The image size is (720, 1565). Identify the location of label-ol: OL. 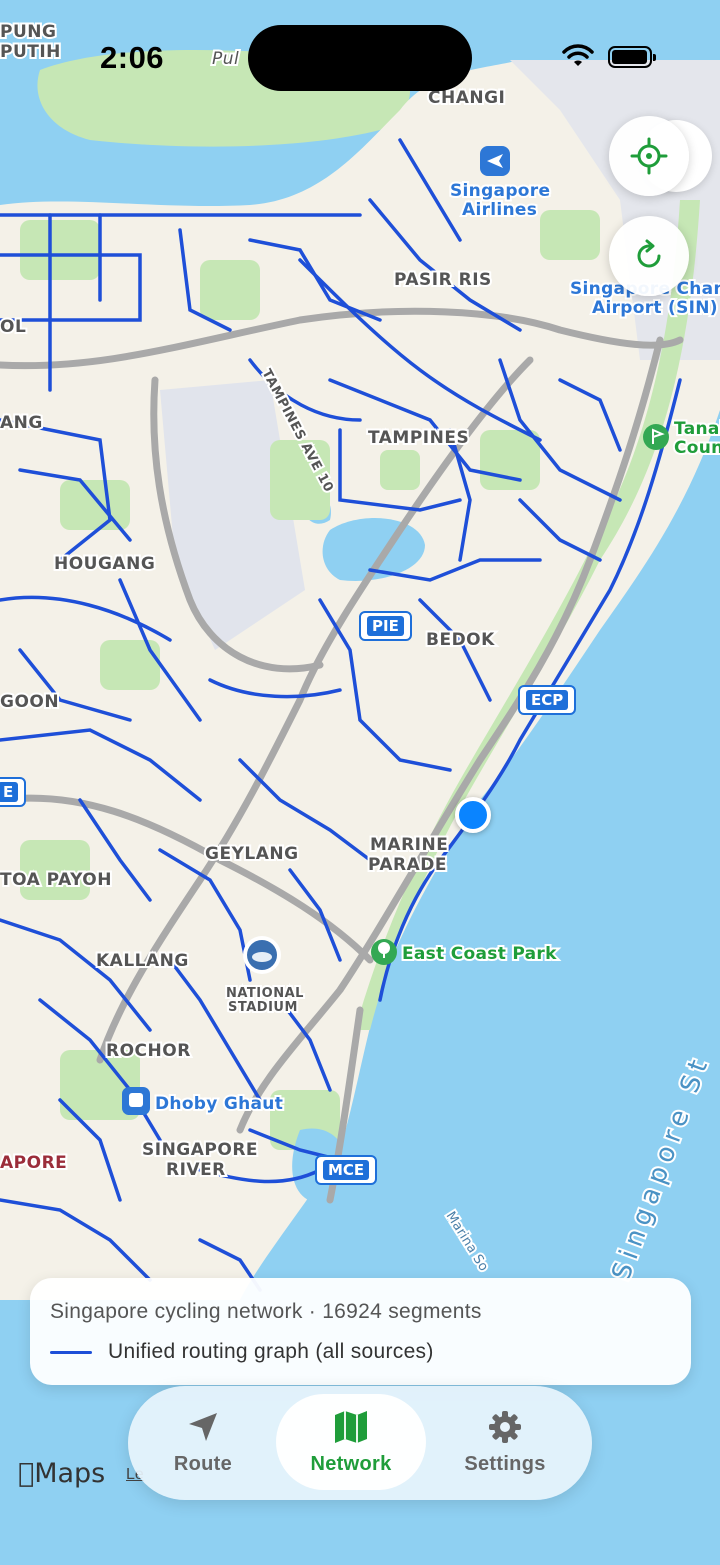
(13, 327).